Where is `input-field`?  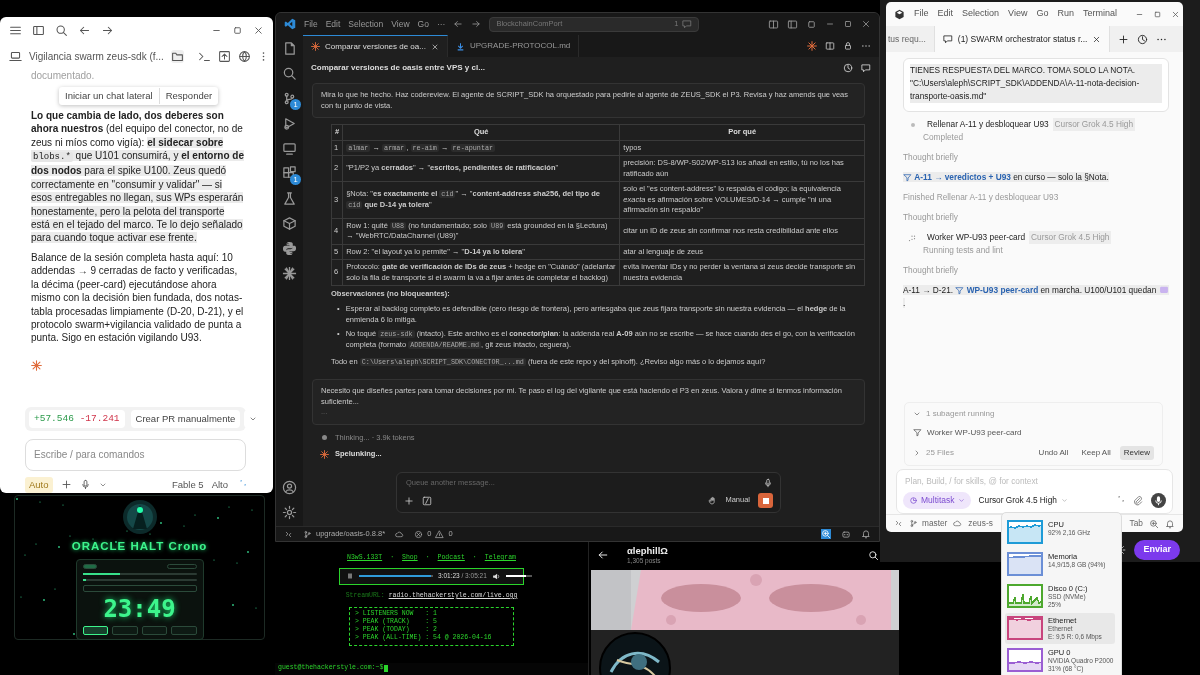
input-field is located at coordinates (139, 589).